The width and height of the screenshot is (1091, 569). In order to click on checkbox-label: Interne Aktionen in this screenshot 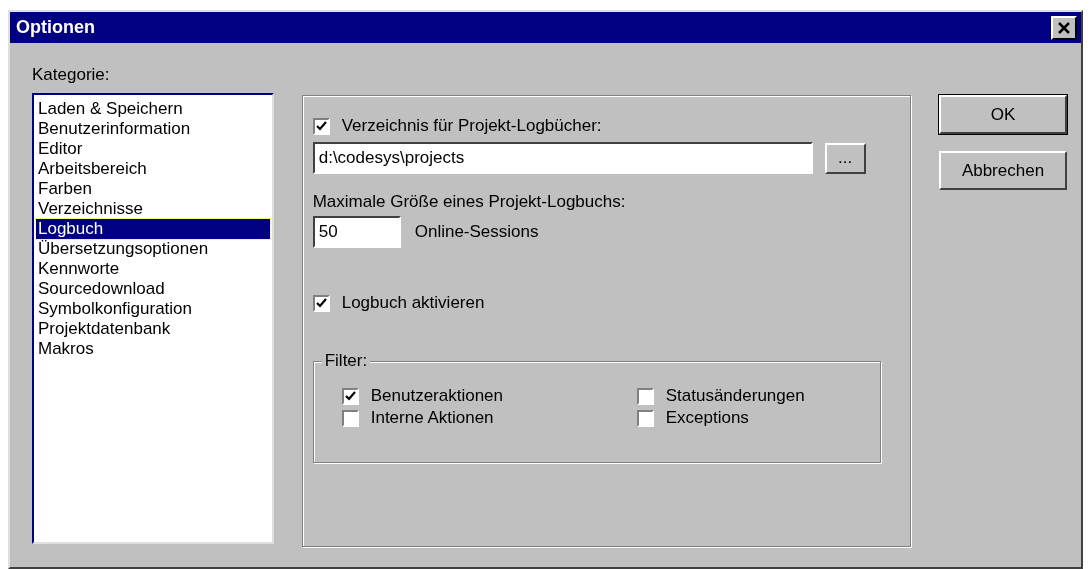, I will do `click(432, 418)`.